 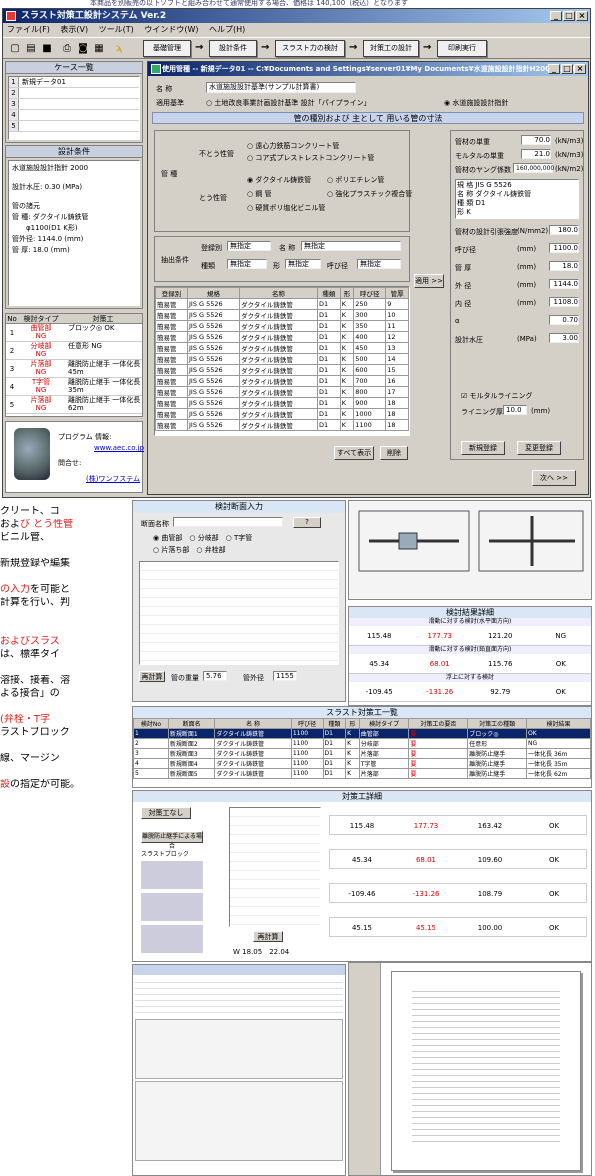 What do you see at coordinates (483, 448) in the screenshot?
I see `new-register-button: 新規登録` at bounding box center [483, 448].